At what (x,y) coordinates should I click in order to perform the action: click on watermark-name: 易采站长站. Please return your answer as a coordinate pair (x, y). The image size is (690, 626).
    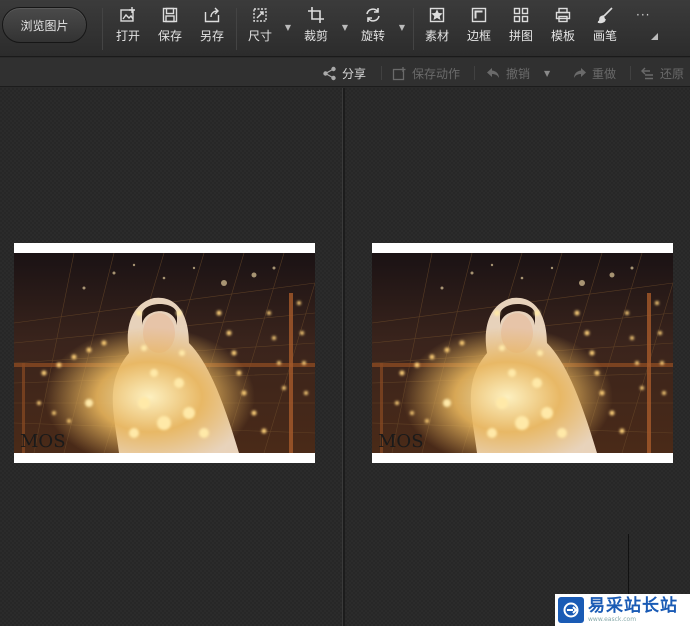
    Looking at the image, I should click on (633, 605).